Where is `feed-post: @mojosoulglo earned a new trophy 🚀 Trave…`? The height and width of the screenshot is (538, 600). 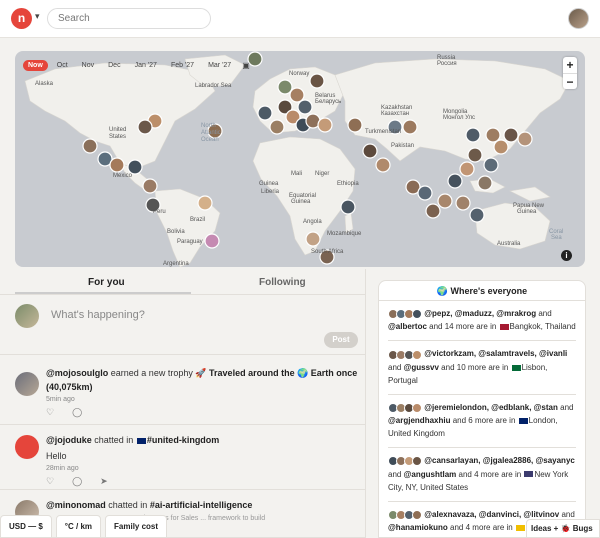 feed-post: @mojosoulglo earned a new trophy 🚀 Trave… is located at coordinates (182, 393).